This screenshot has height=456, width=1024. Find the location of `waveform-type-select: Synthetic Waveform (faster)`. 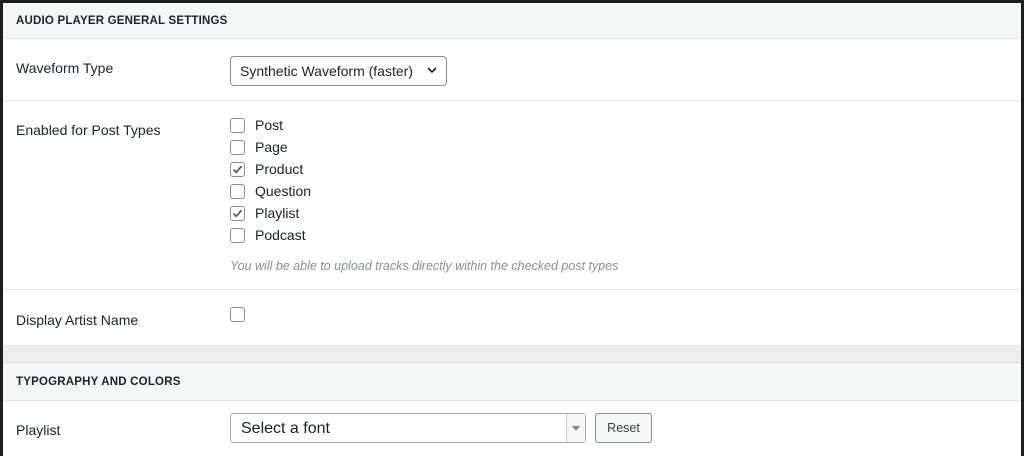

waveform-type-select: Synthetic Waveform (faster) is located at coordinates (338, 71).